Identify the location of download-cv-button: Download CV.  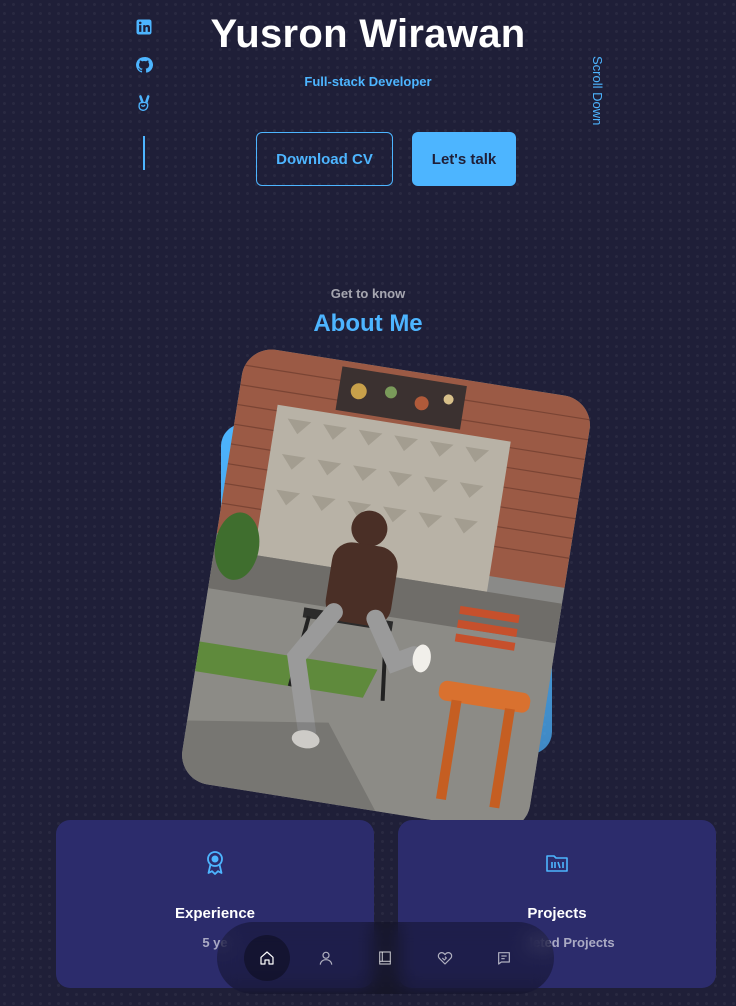
(324, 159).